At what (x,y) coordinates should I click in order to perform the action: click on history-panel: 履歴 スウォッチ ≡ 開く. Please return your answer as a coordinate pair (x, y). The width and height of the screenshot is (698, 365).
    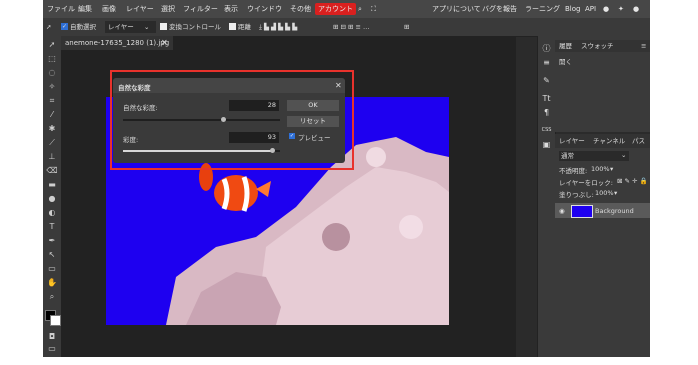
    Looking at the image, I should click on (602, 84).